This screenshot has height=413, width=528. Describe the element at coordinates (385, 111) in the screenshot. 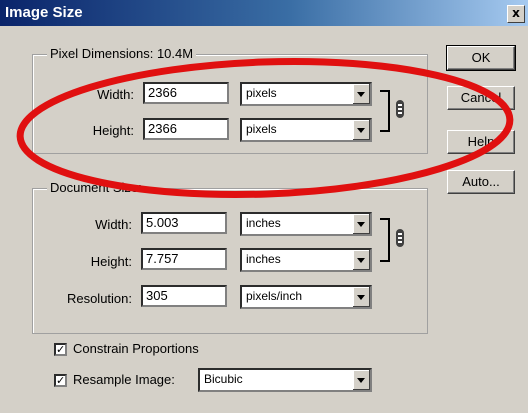

I see `pixel-link-bracket` at that location.